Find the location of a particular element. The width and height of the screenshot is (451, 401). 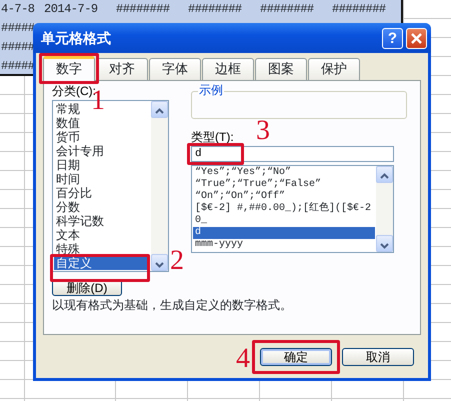

tab: 字体 is located at coordinates (175, 69).